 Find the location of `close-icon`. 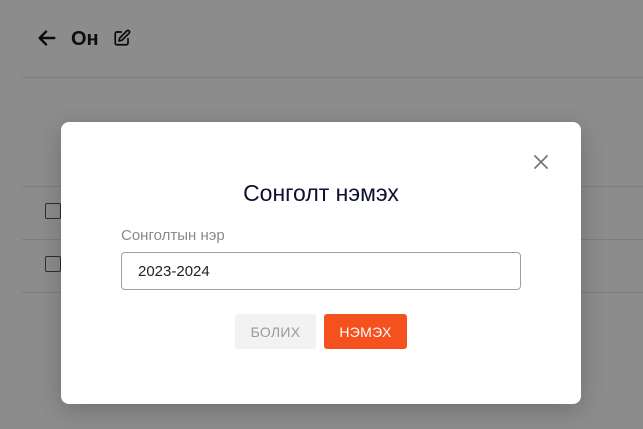

close-icon is located at coordinates (541, 162).